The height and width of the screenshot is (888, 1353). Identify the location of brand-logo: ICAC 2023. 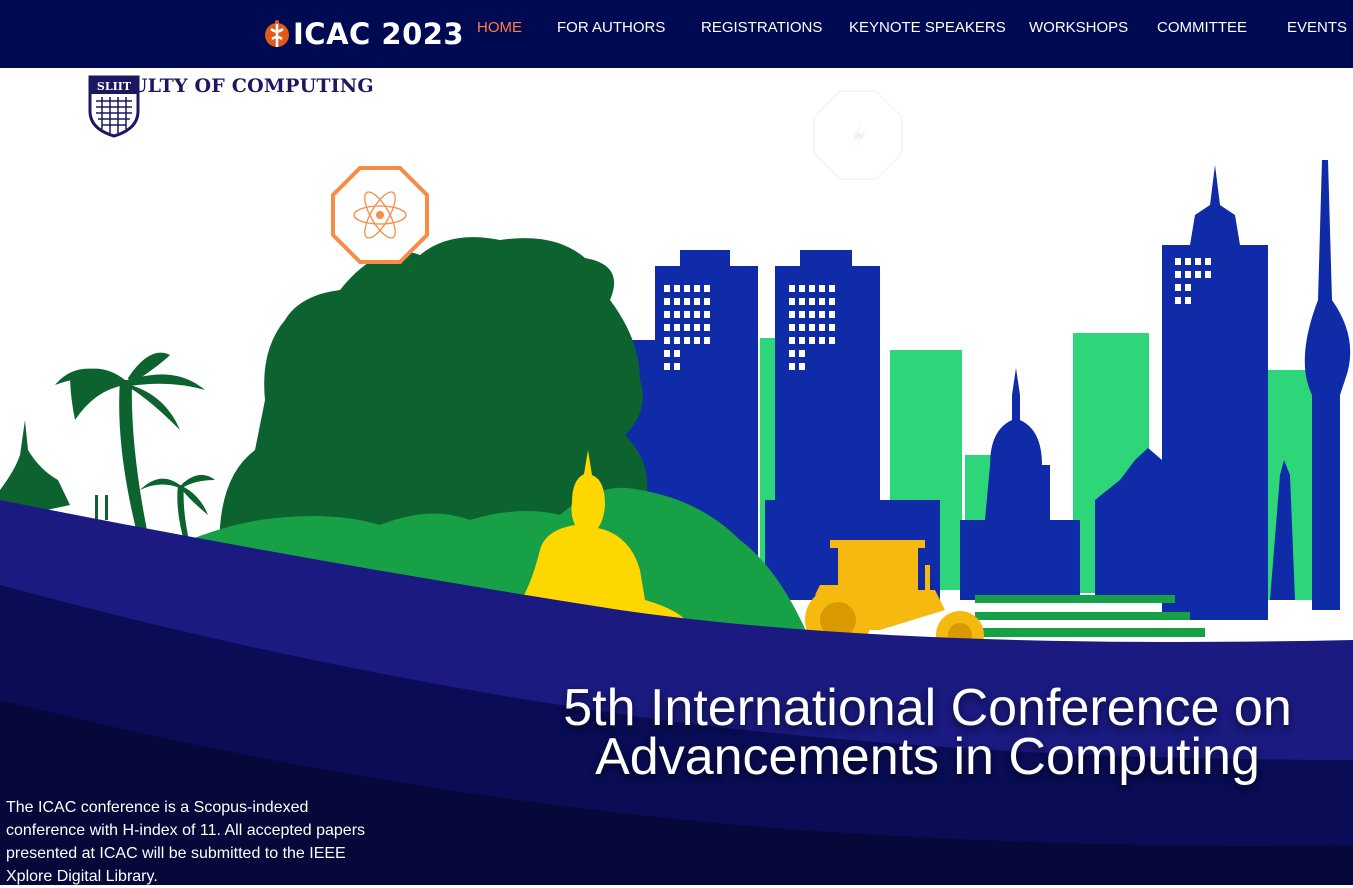
(363, 34).